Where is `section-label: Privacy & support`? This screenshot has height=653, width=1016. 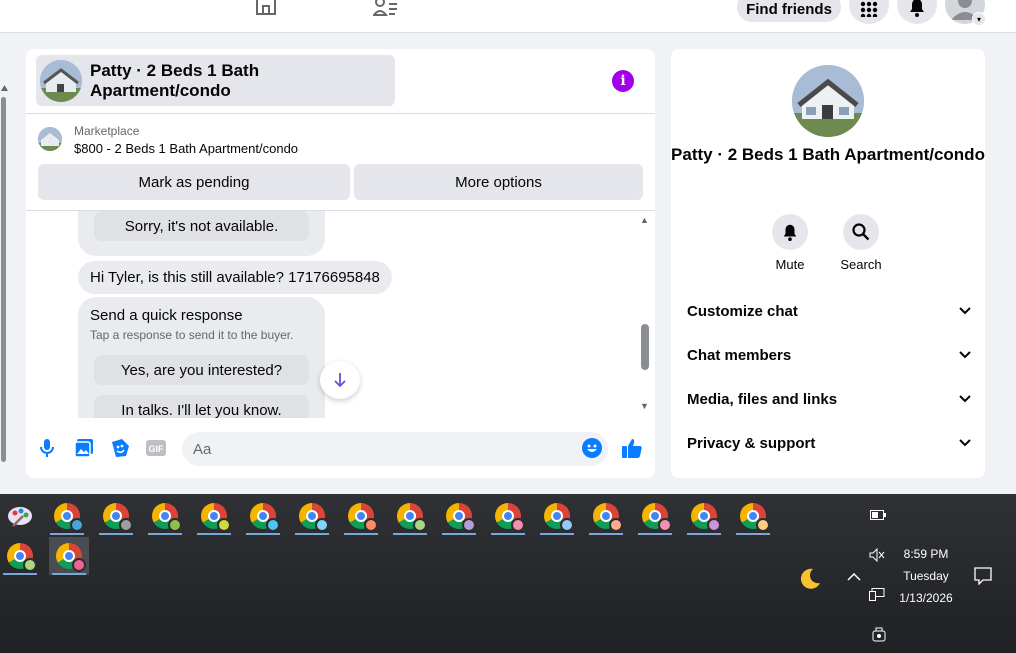
section-label: Privacy & support is located at coordinates (751, 443).